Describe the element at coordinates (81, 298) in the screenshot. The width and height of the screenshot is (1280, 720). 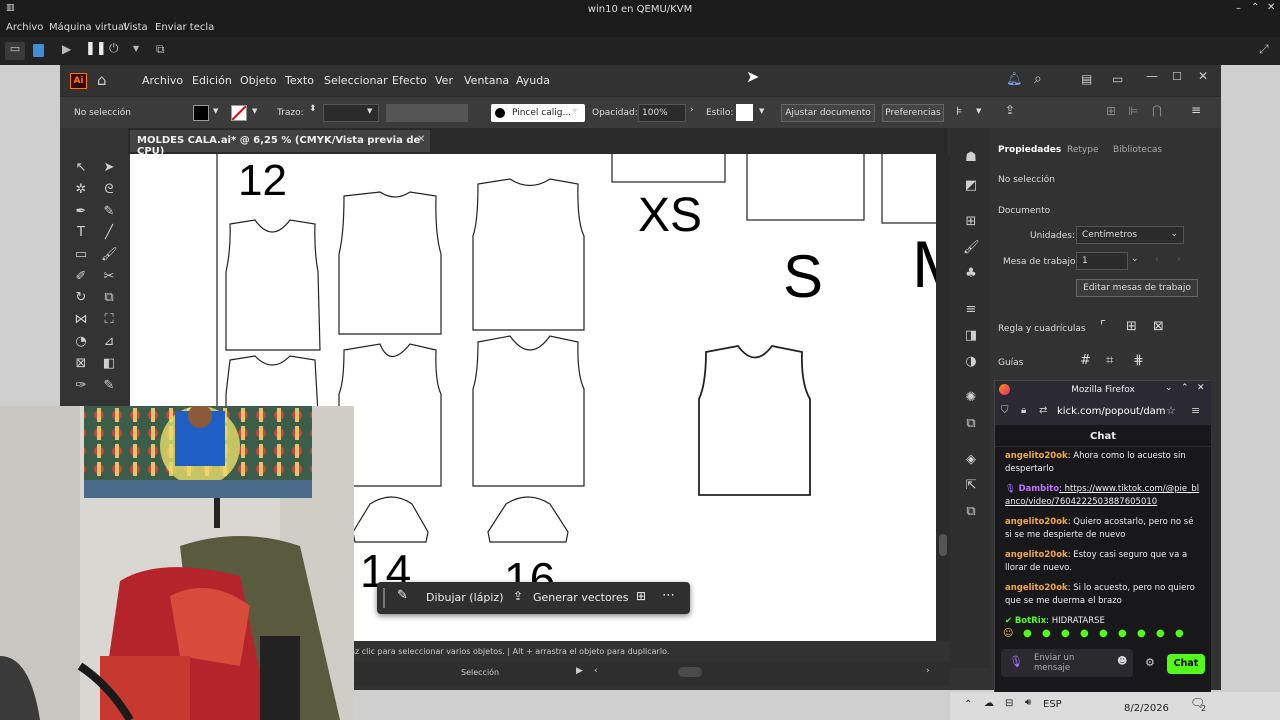
I see `rotate-tool-icon: ↻` at that location.